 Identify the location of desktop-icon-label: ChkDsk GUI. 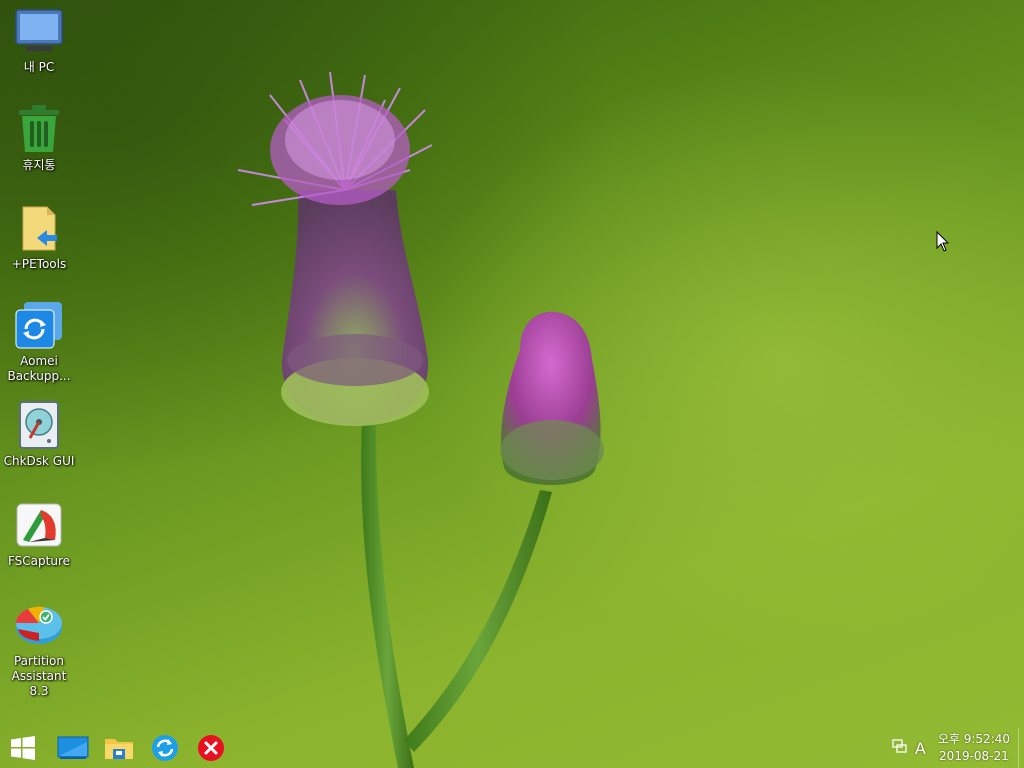
(39, 461).